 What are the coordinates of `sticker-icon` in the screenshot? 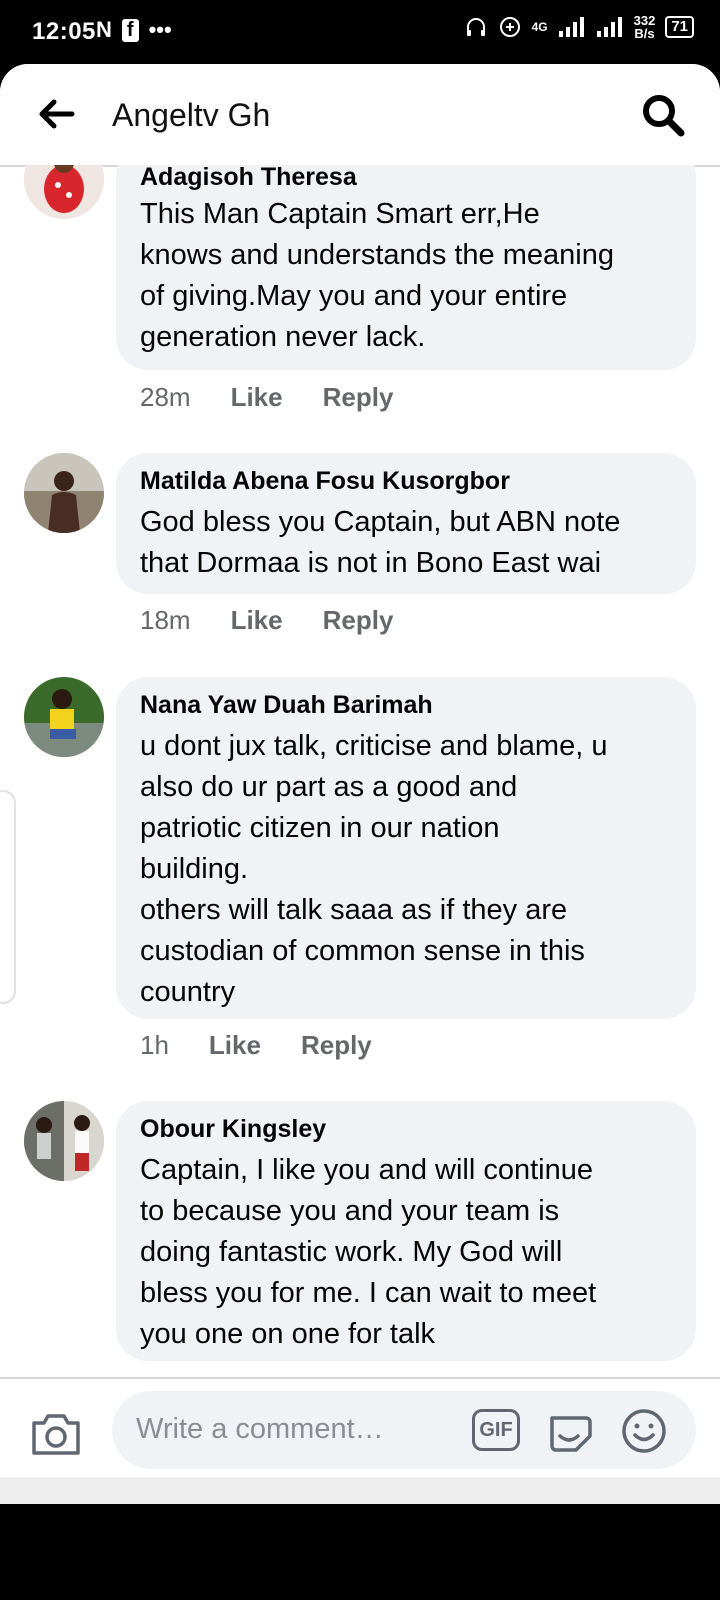 It's located at (569, 1431).